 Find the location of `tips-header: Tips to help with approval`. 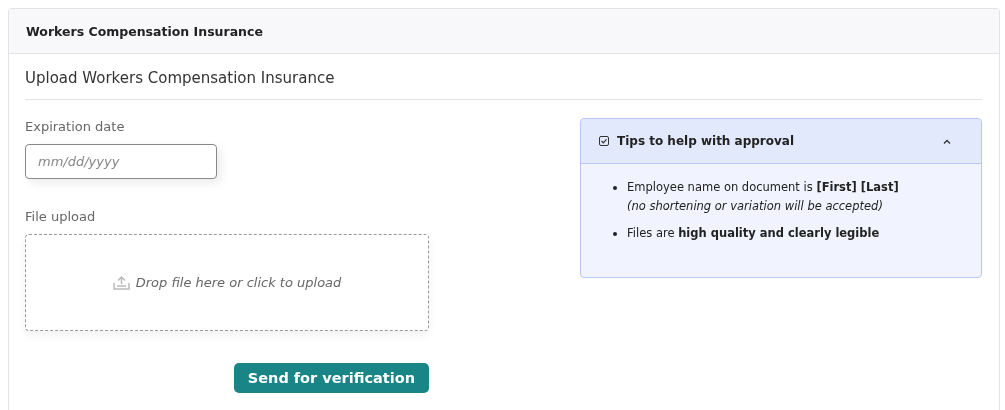

tips-header: Tips to help with approval is located at coordinates (781, 141).